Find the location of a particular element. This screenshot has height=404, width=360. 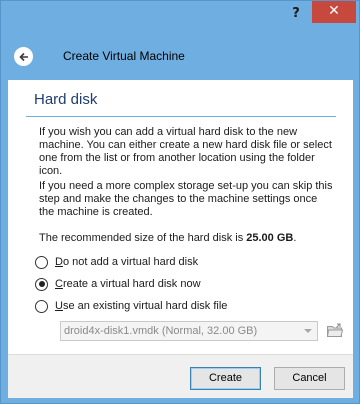

help-button: ? is located at coordinates (296, 14).